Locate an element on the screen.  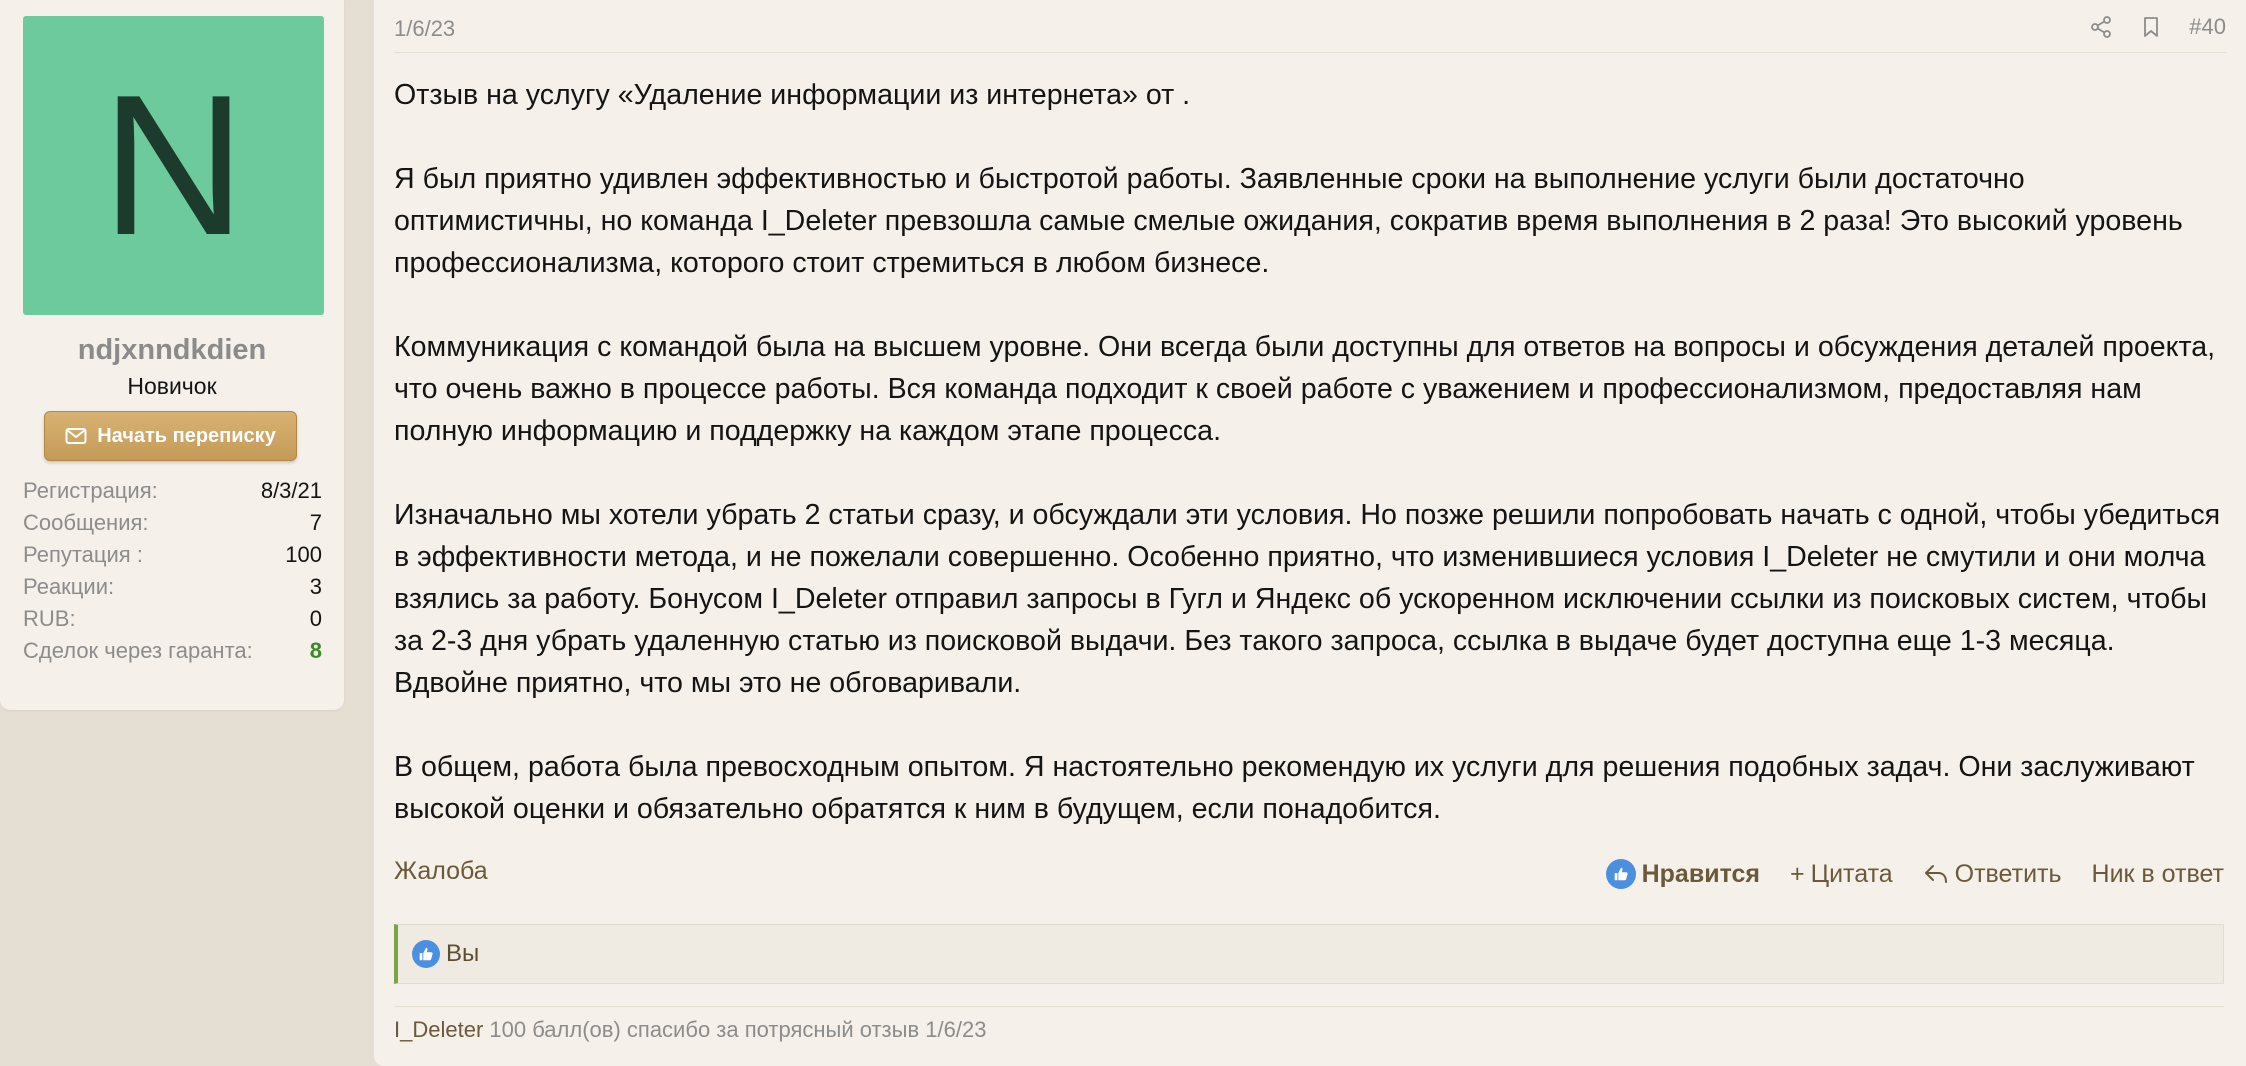
username: ndjxnndkdien is located at coordinates (172, 350).